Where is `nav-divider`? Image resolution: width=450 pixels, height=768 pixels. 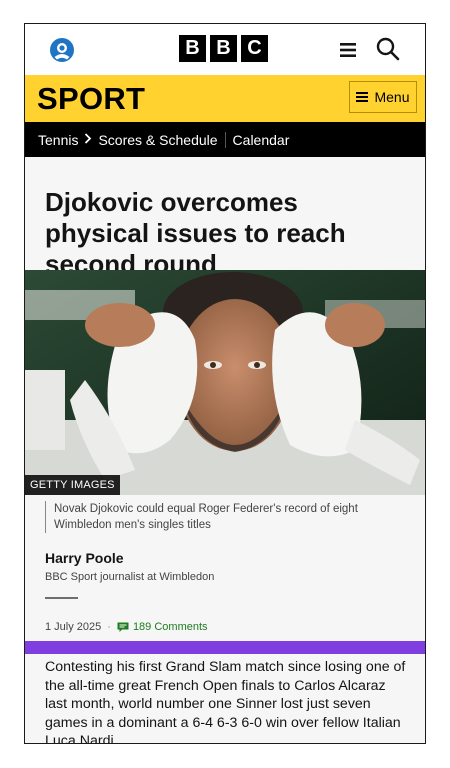
nav-divider is located at coordinates (225, 139).